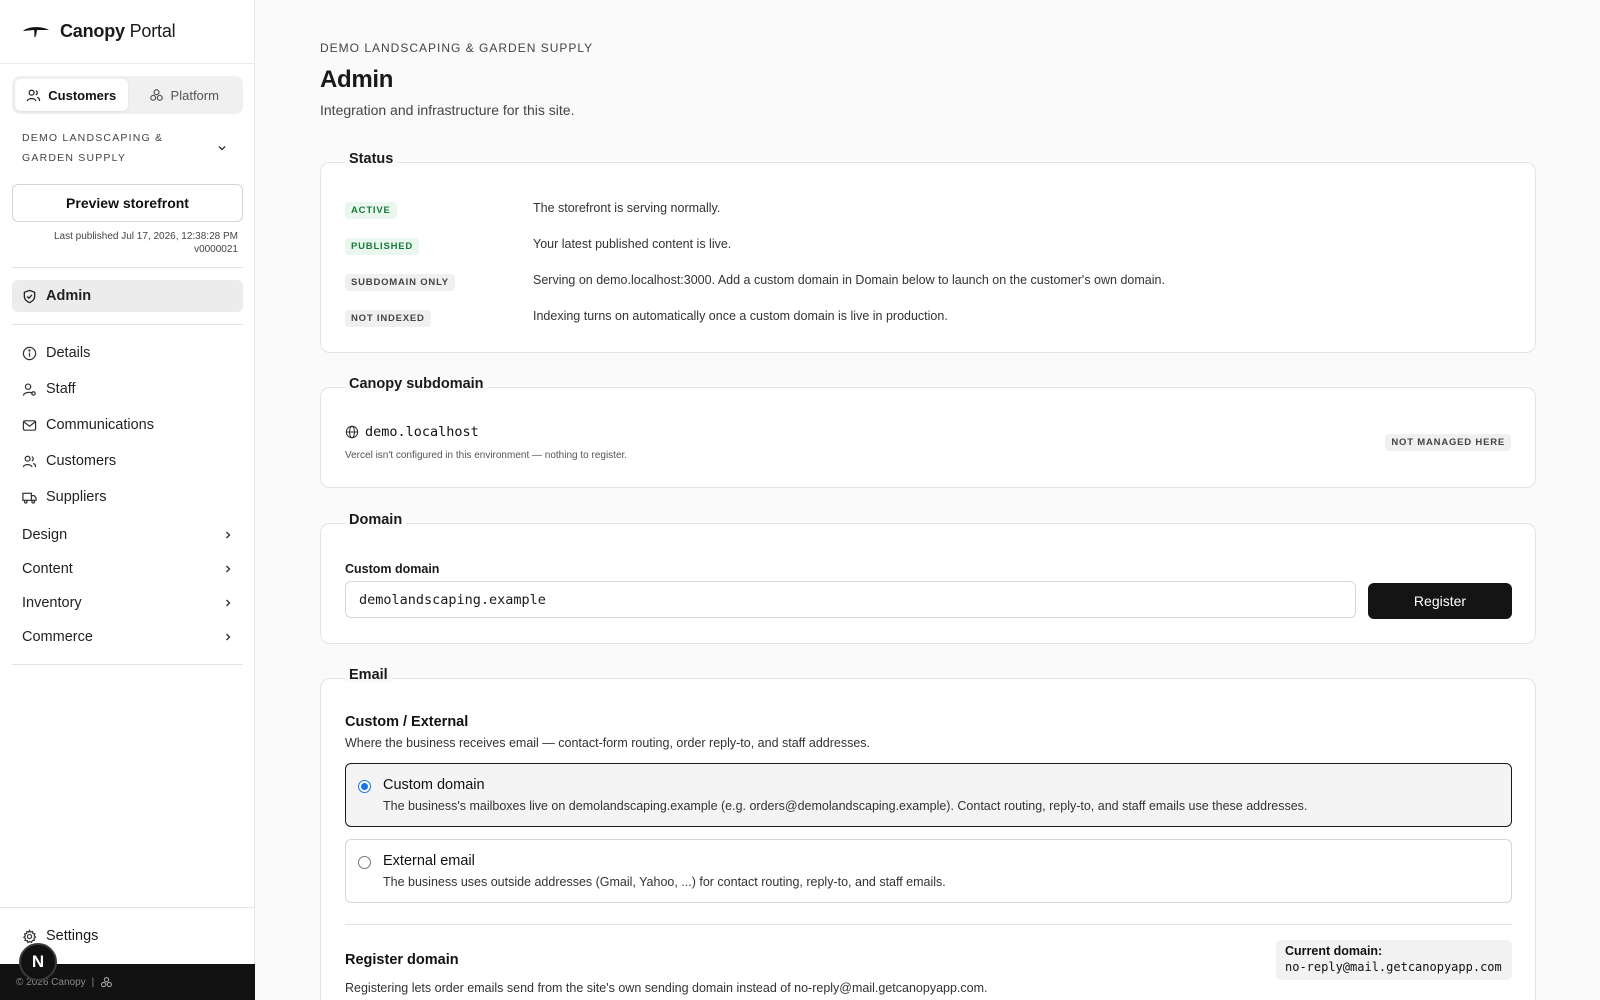  I want to click on sidebar-item-label: Staff, so click(61, 389).